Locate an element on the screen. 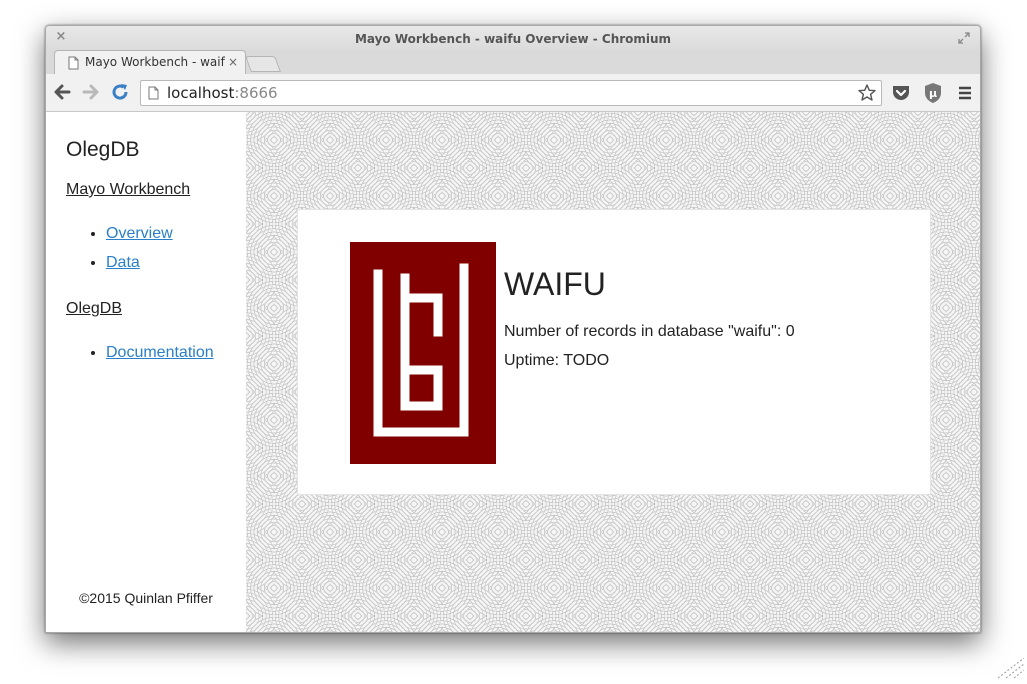 Image resolution: width=1027 pixels, height=684 pixels. tab-title: Mayo Workbench - waifu is located at coordinates (155, 62).